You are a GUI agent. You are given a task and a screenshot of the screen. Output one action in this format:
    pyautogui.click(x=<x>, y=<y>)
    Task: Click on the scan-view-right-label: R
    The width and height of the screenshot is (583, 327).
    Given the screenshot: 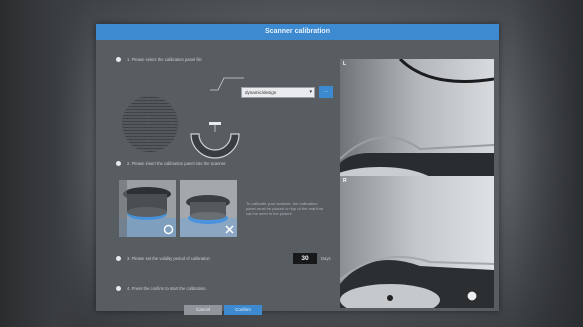 What is the action you would take?
    pyautogui.click(x=345, y=181)
    